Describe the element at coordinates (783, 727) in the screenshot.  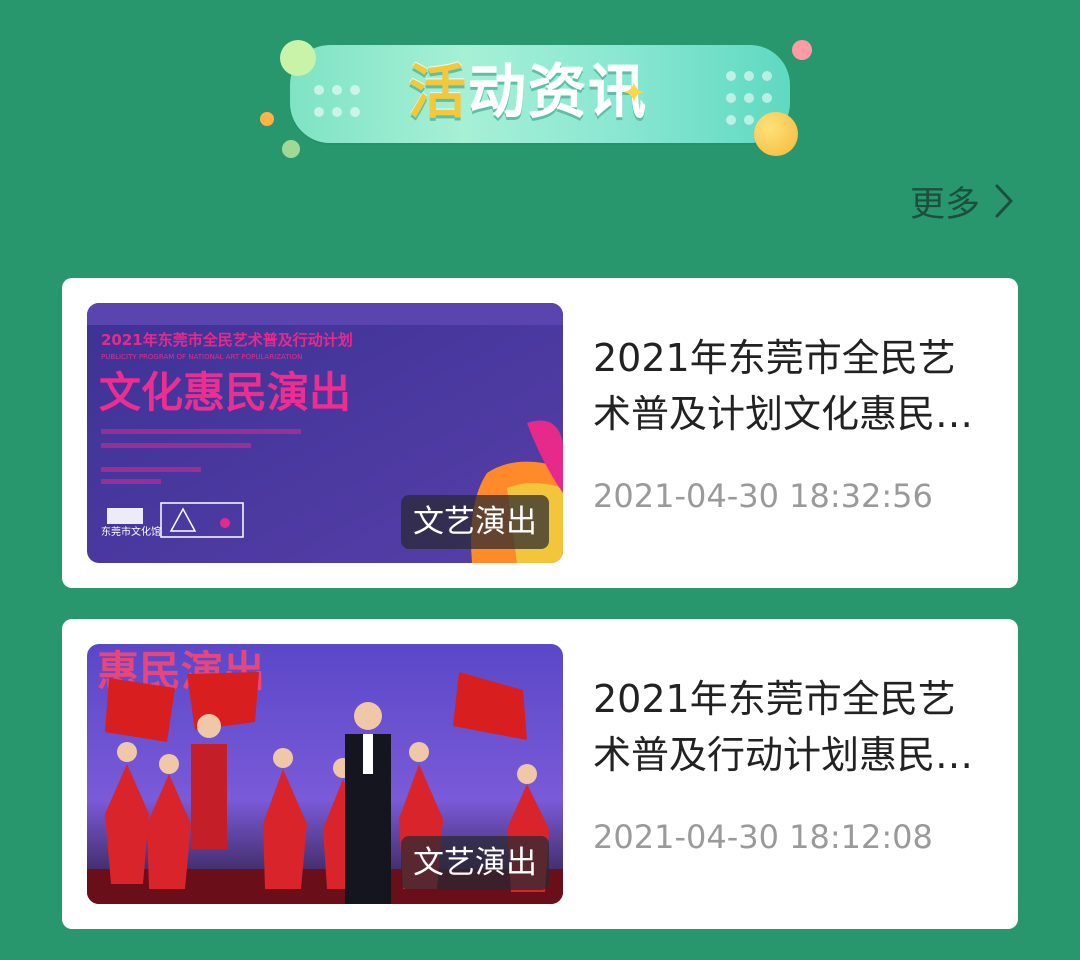
I see `article-title: 2021年东莞市全民艺术普及行动计划惠民演出` at that location.